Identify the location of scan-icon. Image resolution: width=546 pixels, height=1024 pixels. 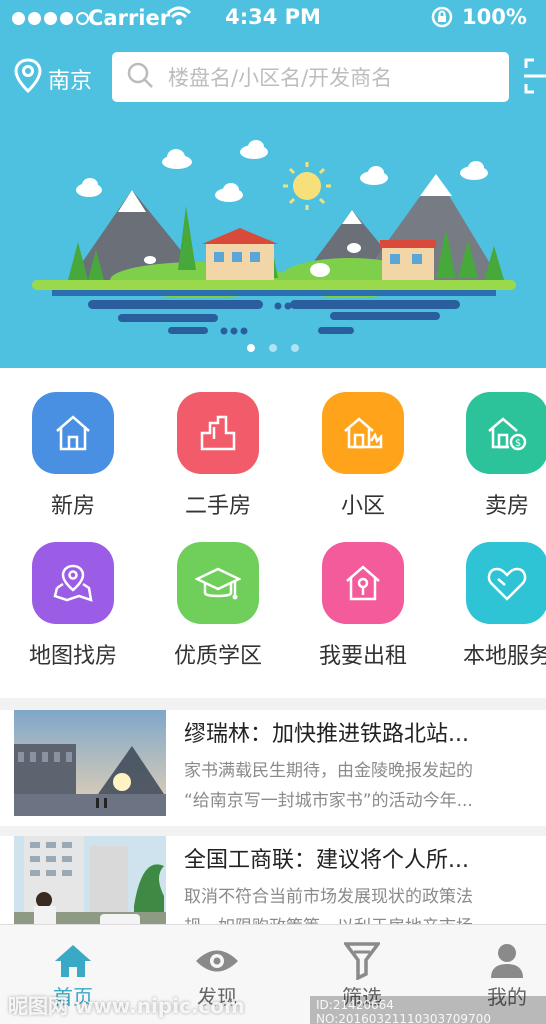
(534, 78).